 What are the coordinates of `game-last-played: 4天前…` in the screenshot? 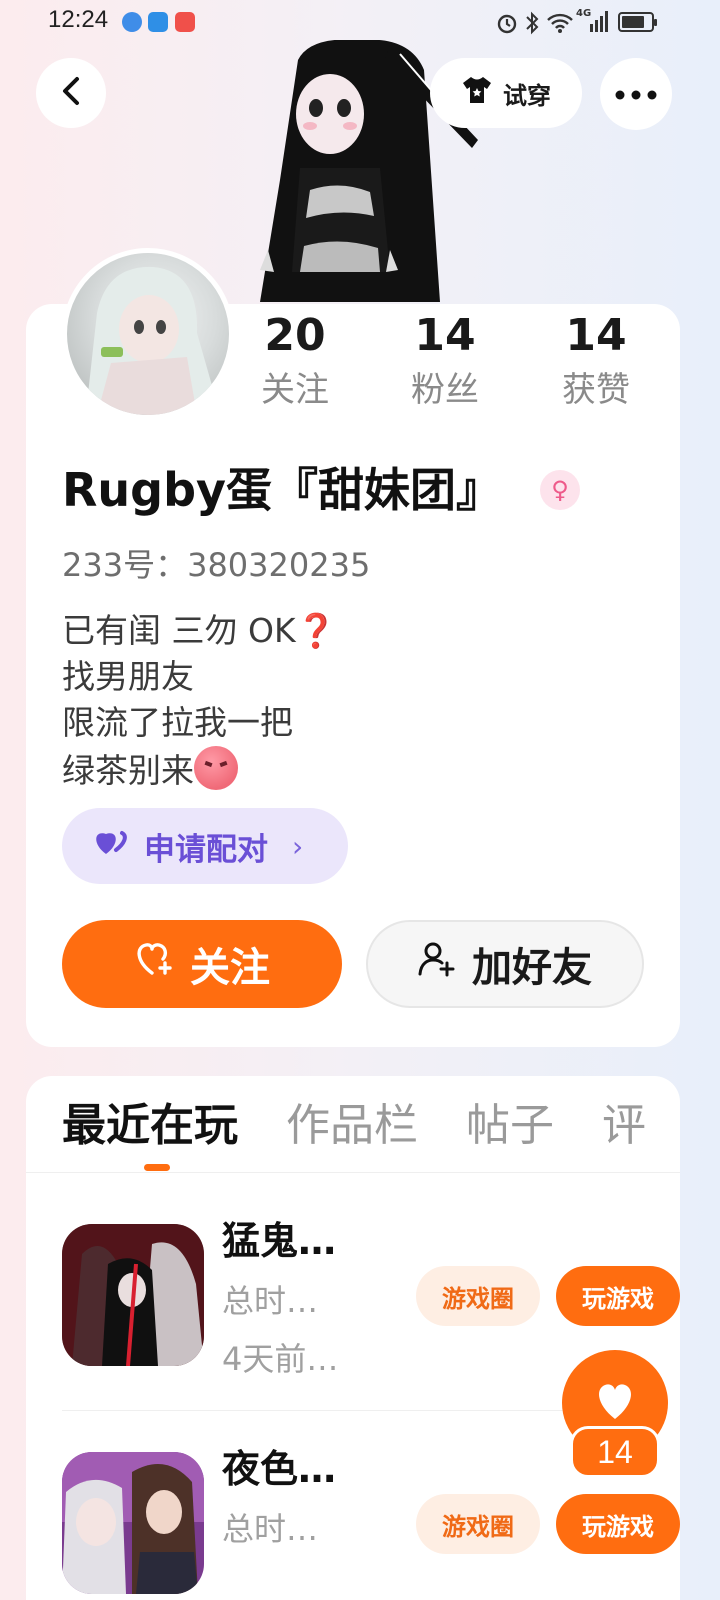 It's located at (280, 1359).